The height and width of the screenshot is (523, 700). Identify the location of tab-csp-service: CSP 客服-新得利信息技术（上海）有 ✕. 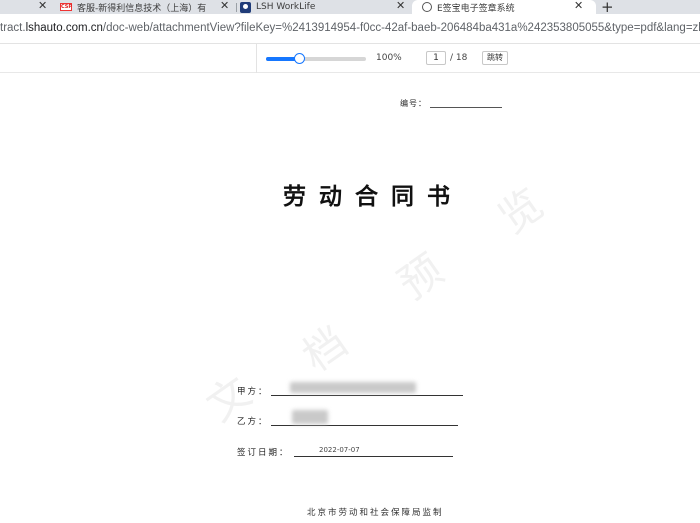
(148, 7).